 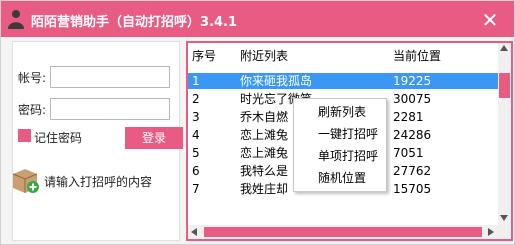 What do you see at coordinates (504, 218) in the screenshot?
I see `scroll-down-arrow-icon` at bounding box center [504, 218].